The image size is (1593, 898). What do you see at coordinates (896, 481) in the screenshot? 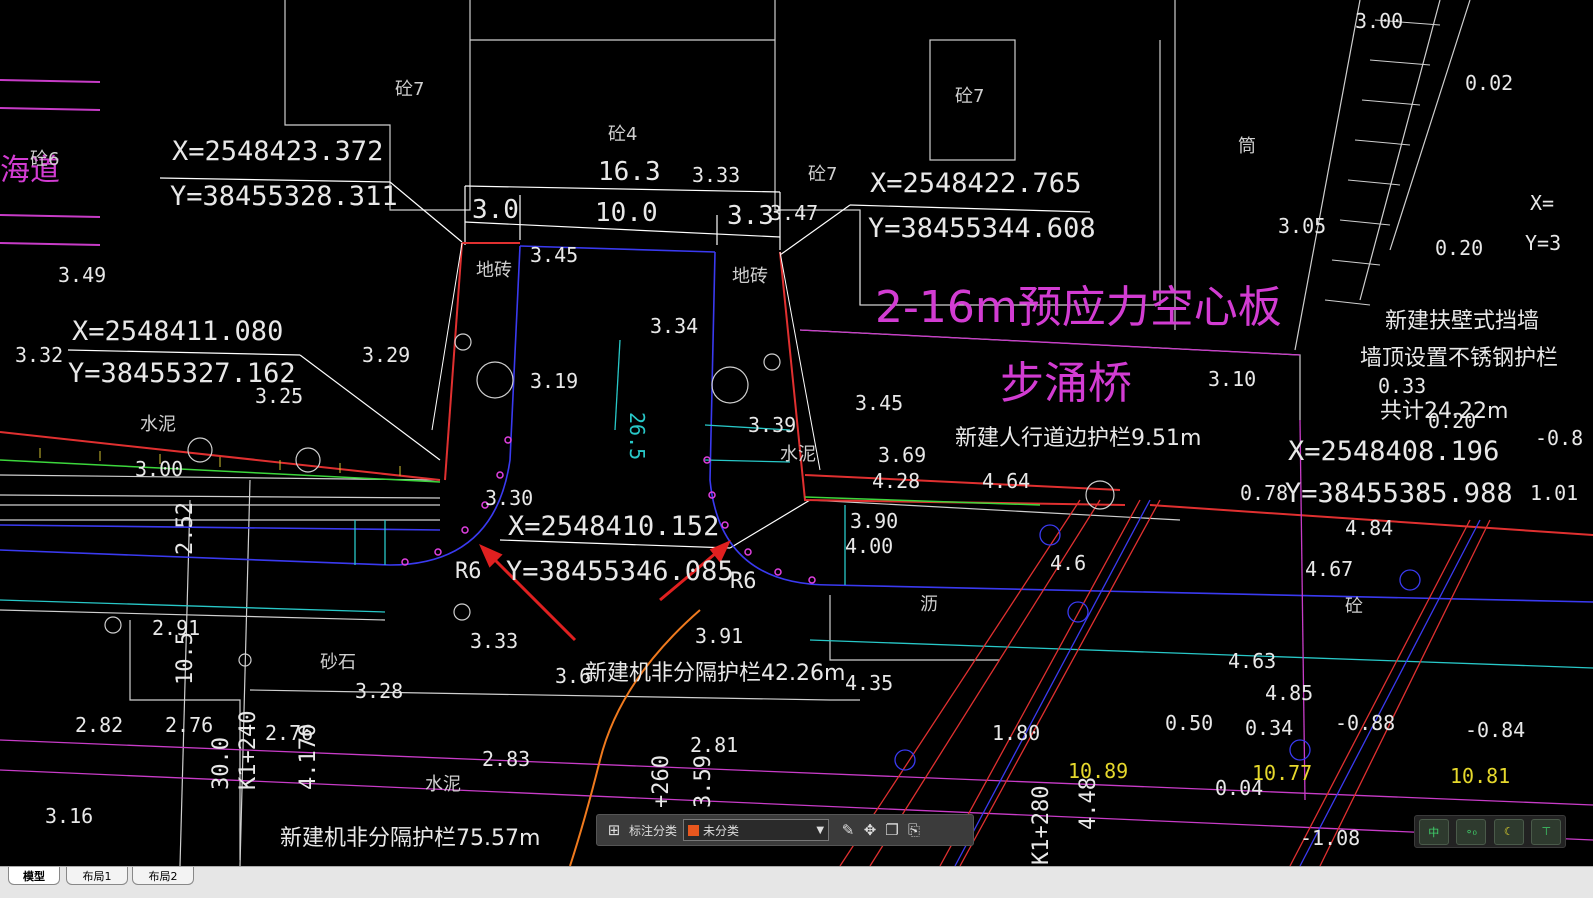
I see `elev-4-28: 4.28` at bounding box center [896, 481].